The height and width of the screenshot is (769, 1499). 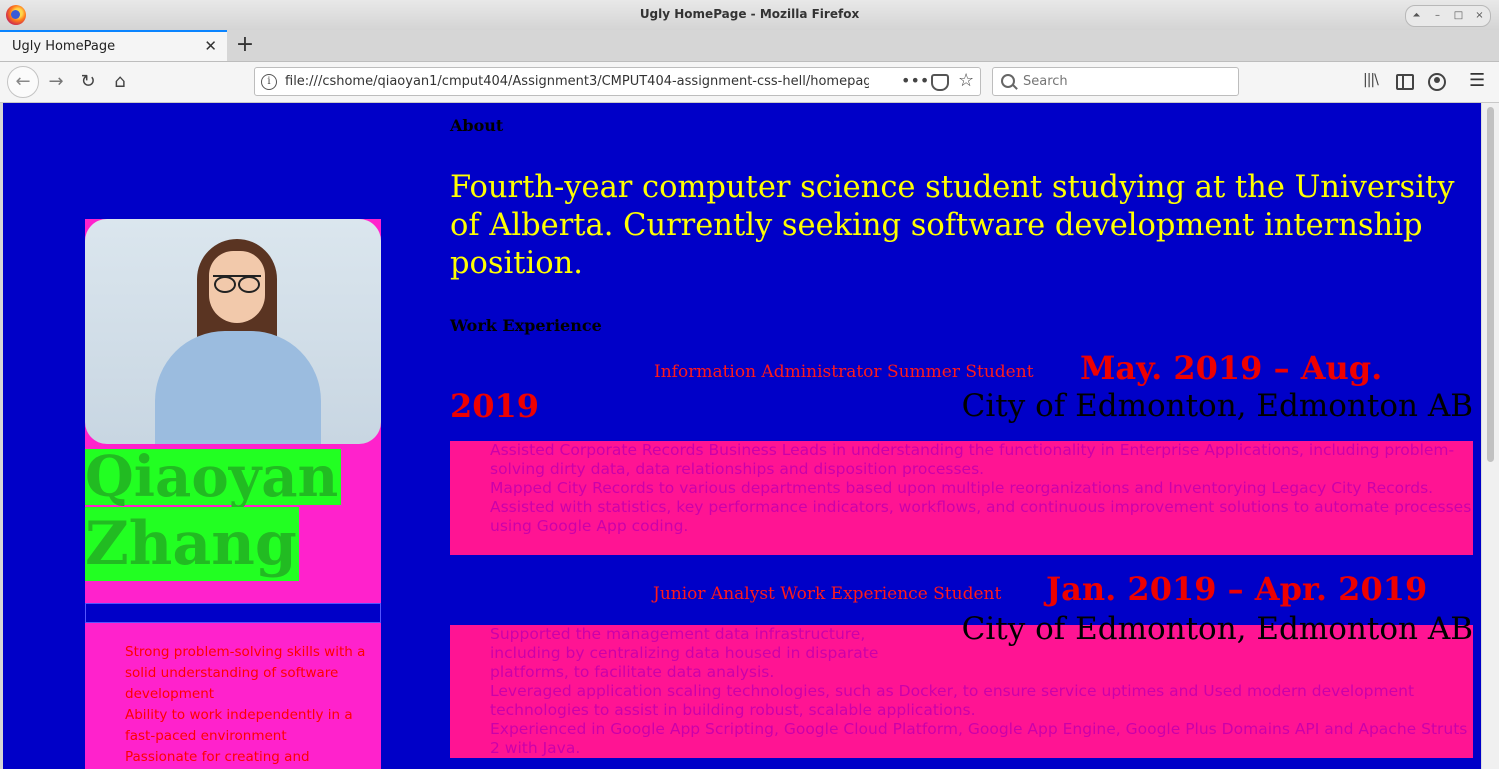 I want to click on job-title: Junior Analyst Work Experience Student, so click(x=827, y=594).